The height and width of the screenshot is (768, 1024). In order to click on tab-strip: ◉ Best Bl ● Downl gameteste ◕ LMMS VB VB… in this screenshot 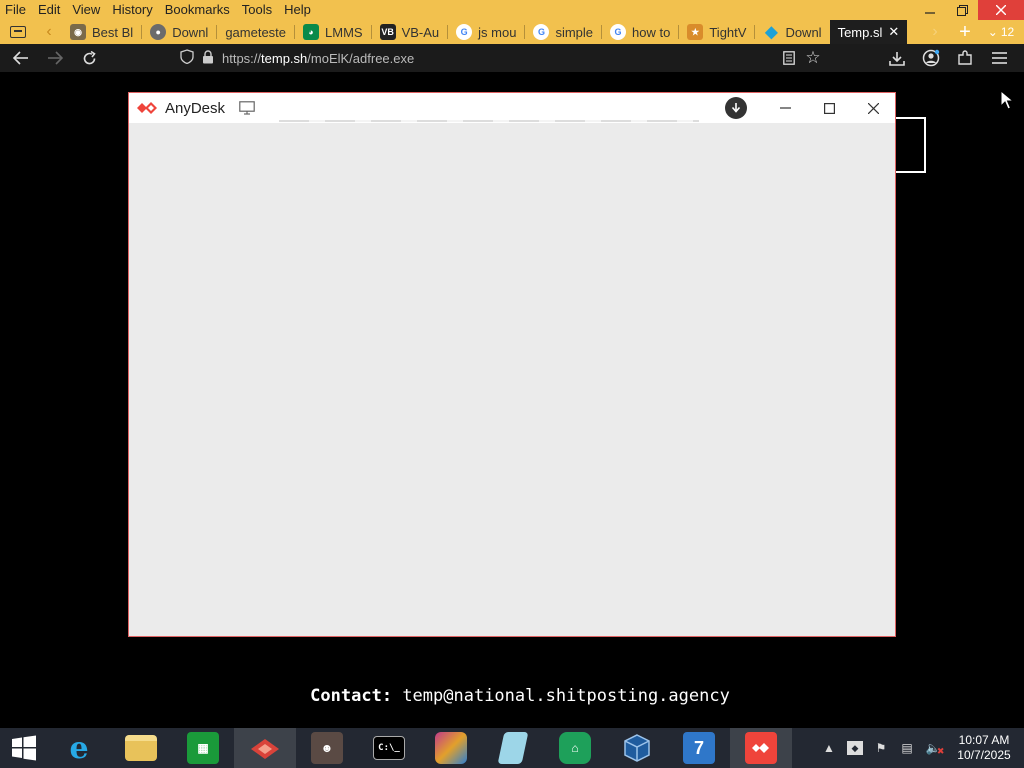, I will do `click(492, 32)`.